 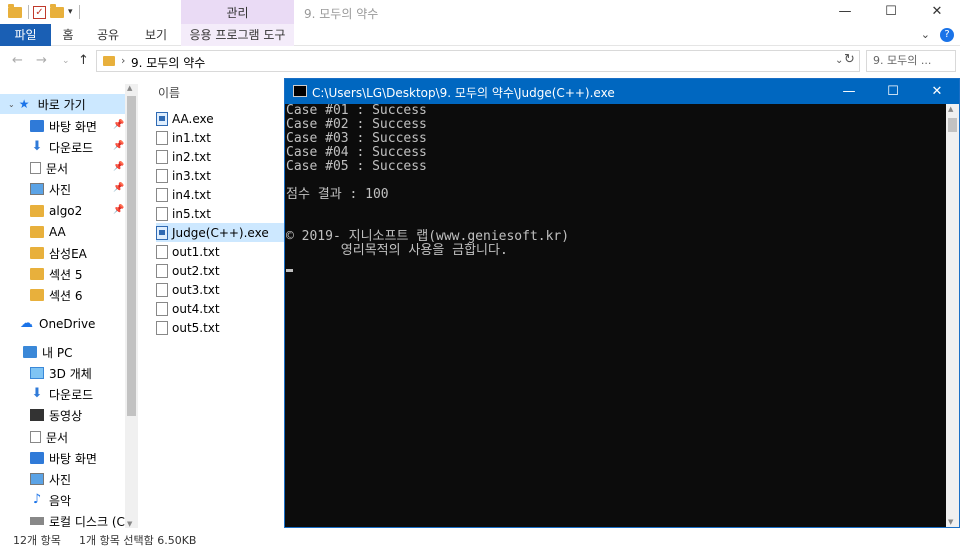 What do you see at coordinates (49, 168) in the screenshot?
I see `nav-item-documents: 문서` at bounding box center [49, 168].